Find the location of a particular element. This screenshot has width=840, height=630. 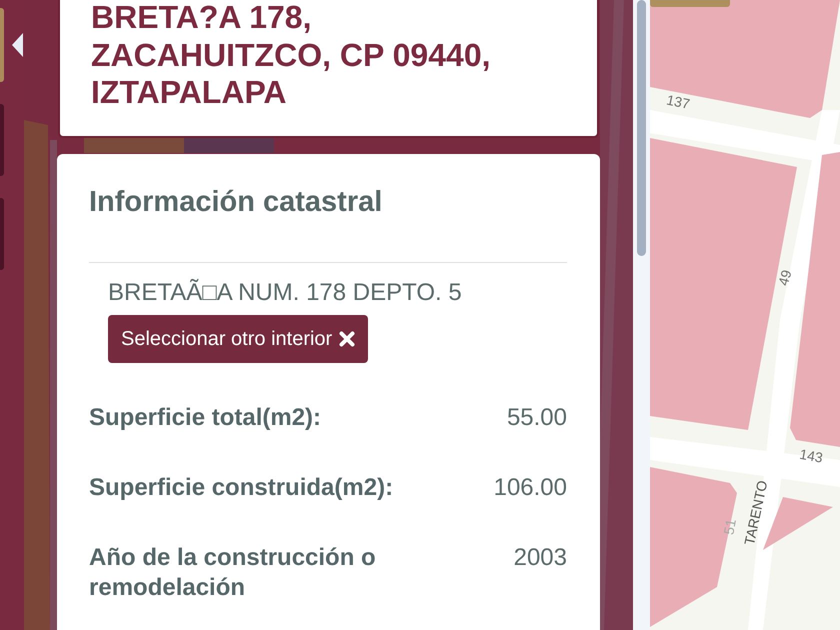

field-label: Superficie construida(m2): is located at coordinates (241, 487).